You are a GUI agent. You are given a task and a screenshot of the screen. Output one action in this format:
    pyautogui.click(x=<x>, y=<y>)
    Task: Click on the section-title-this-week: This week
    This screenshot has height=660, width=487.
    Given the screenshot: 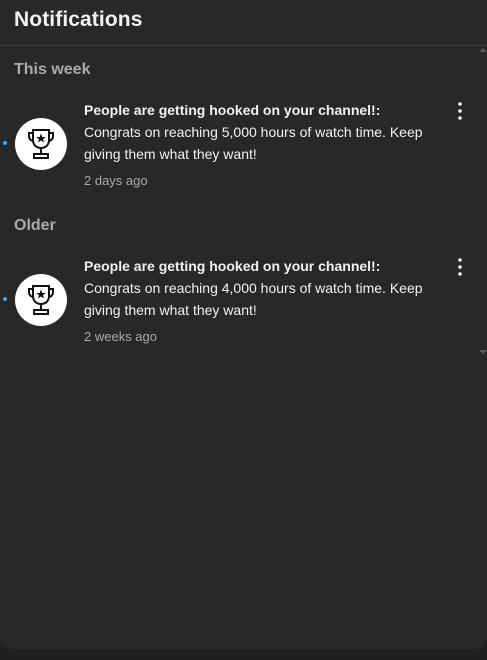 What is the action you would take?
    pyautogui.click(x=52, y=69)
    